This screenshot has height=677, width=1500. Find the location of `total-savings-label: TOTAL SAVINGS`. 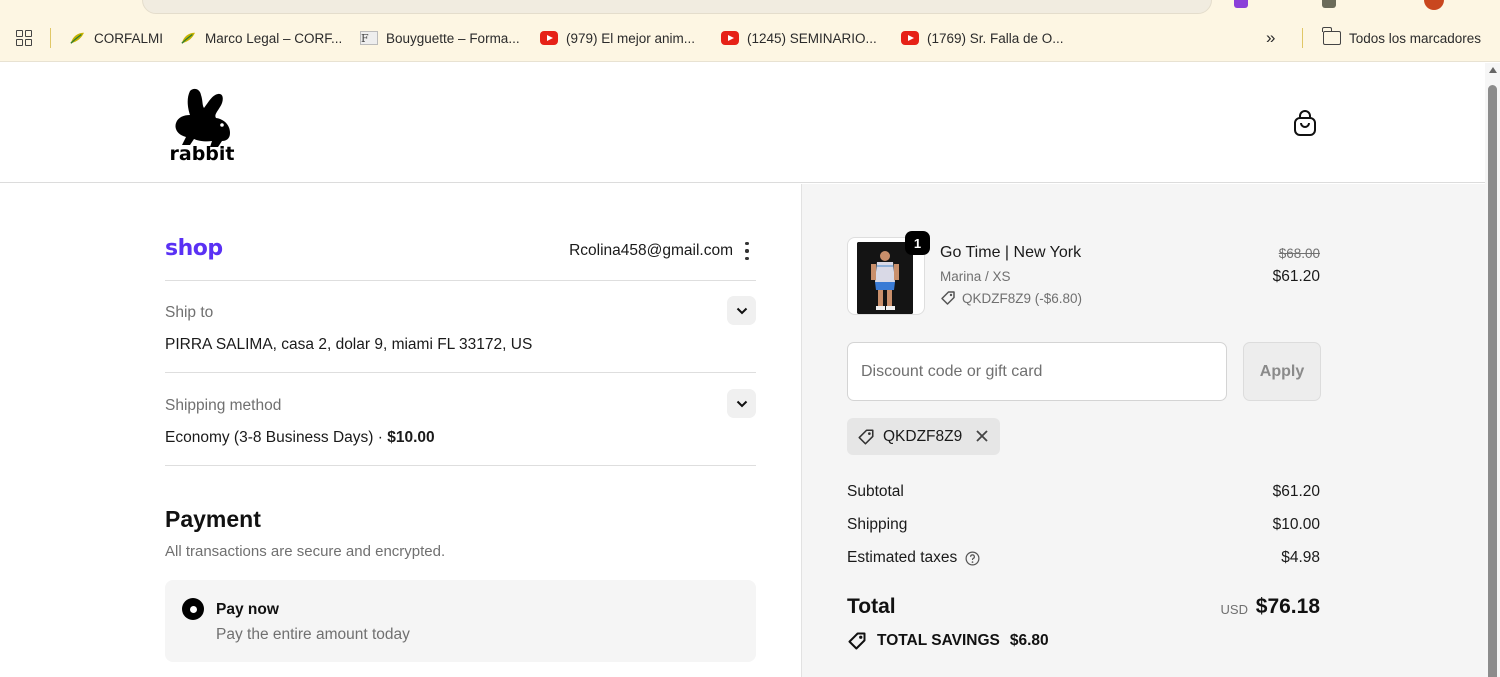

total-savings-label: TOTAL SAVINGS is located at coordinates (938, 640).